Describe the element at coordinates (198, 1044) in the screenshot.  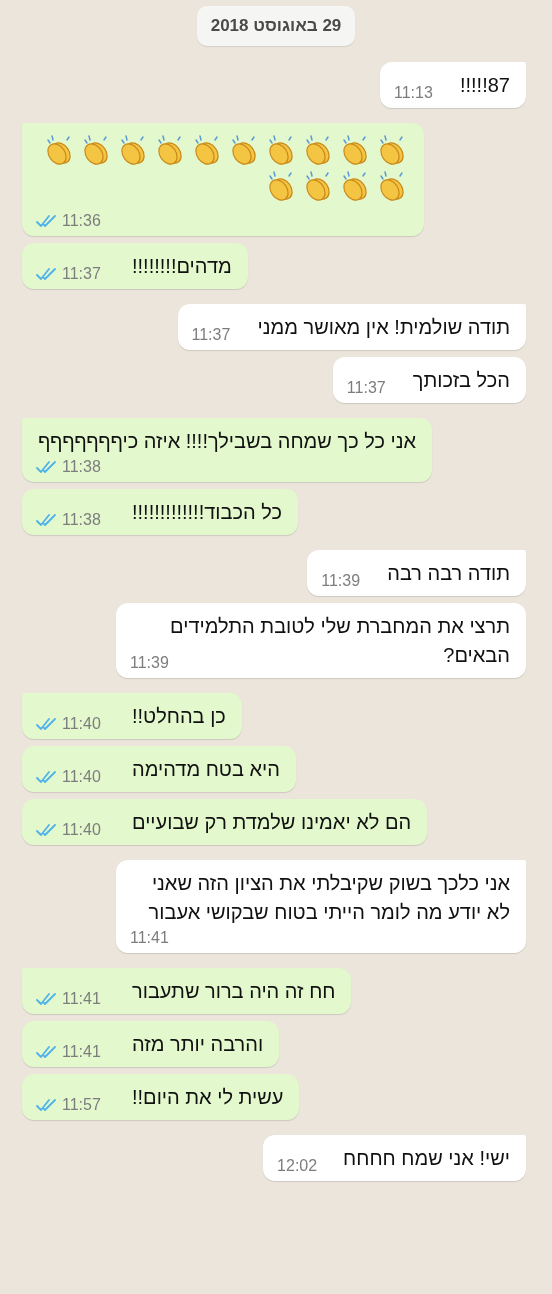
I see `message-text: והרבה יותר מזה` at that location.